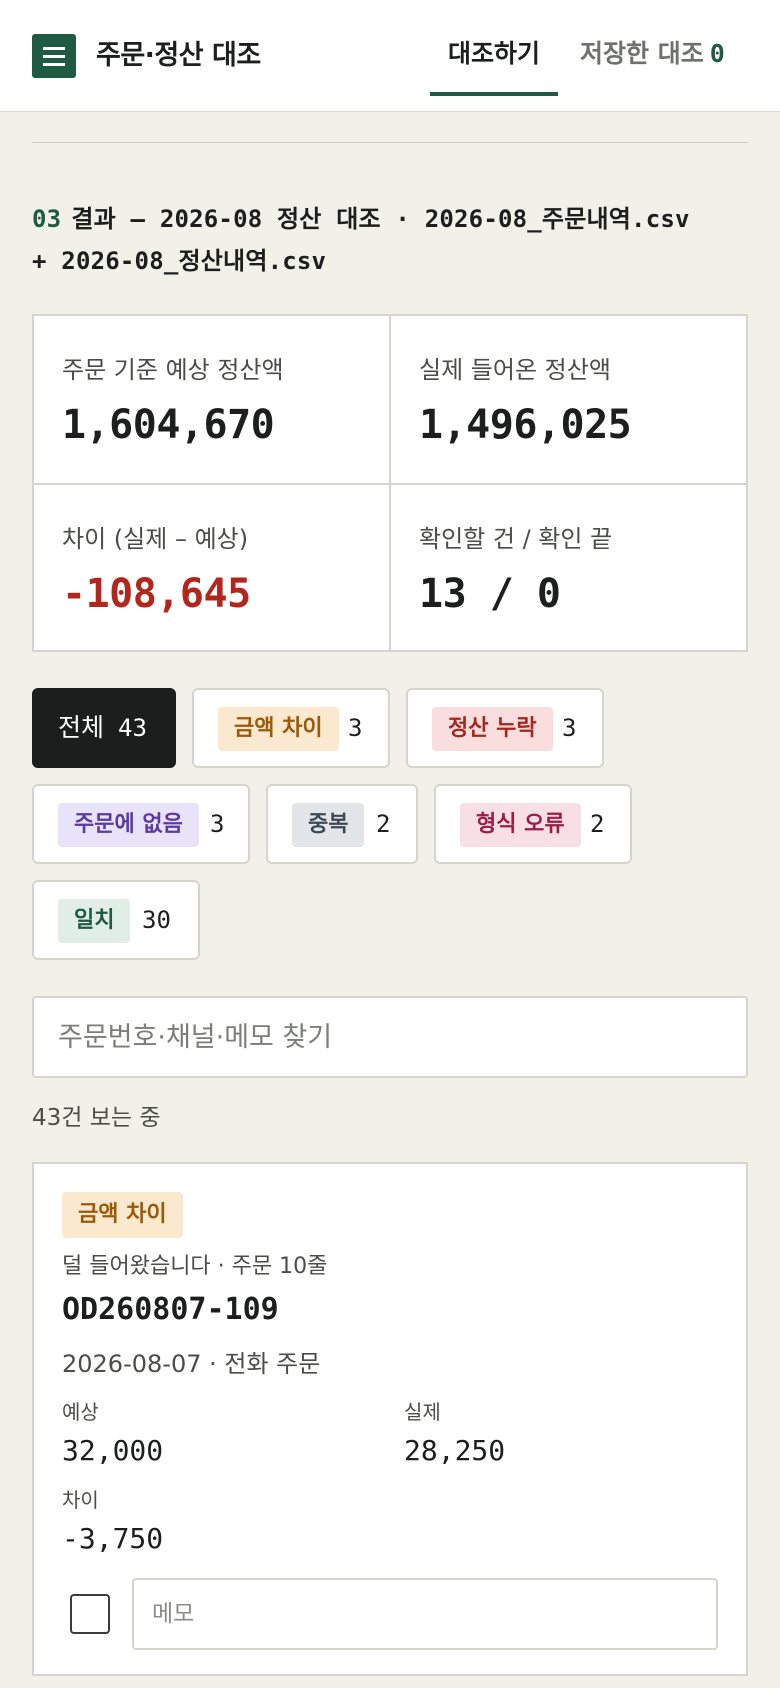 The height and width of the screenshot is (1688, 780). Describe the element at coordinates (380, 219) in the screenshot. I see `result-title-line1: 결과 — 2026-08 정산 대조 · 2026-08_주문내역.csv` at that location.